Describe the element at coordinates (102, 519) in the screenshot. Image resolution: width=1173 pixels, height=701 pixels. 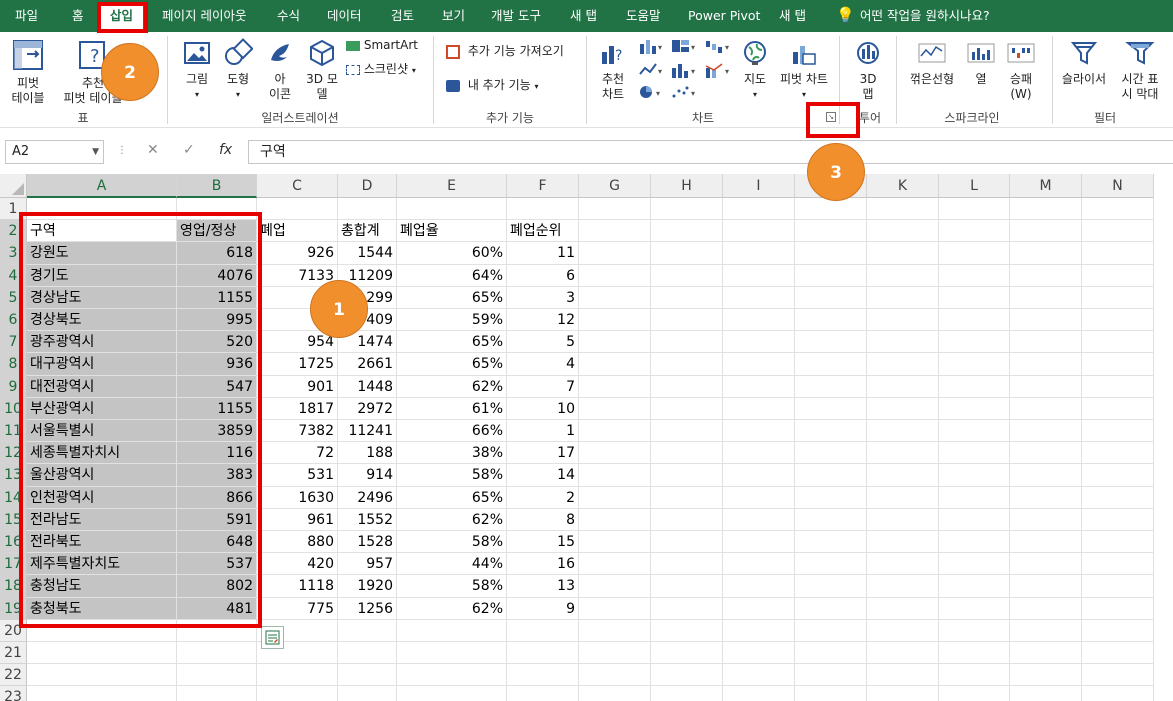
I see `cell-A15: 전라남도` at that location.